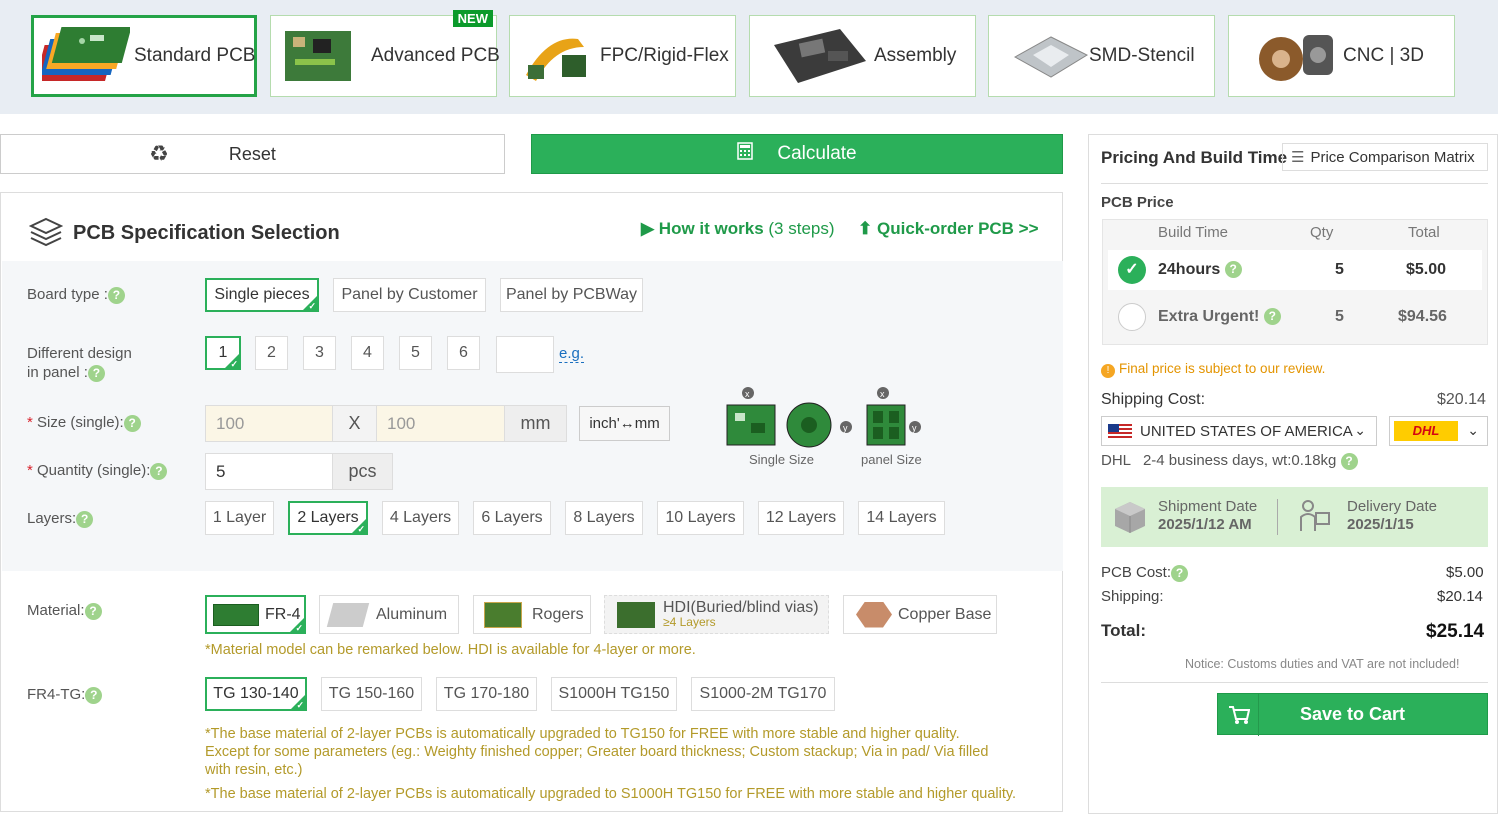 The image size is (1498, 814). I want to click on size-height-input: 100, so click(440, 423).